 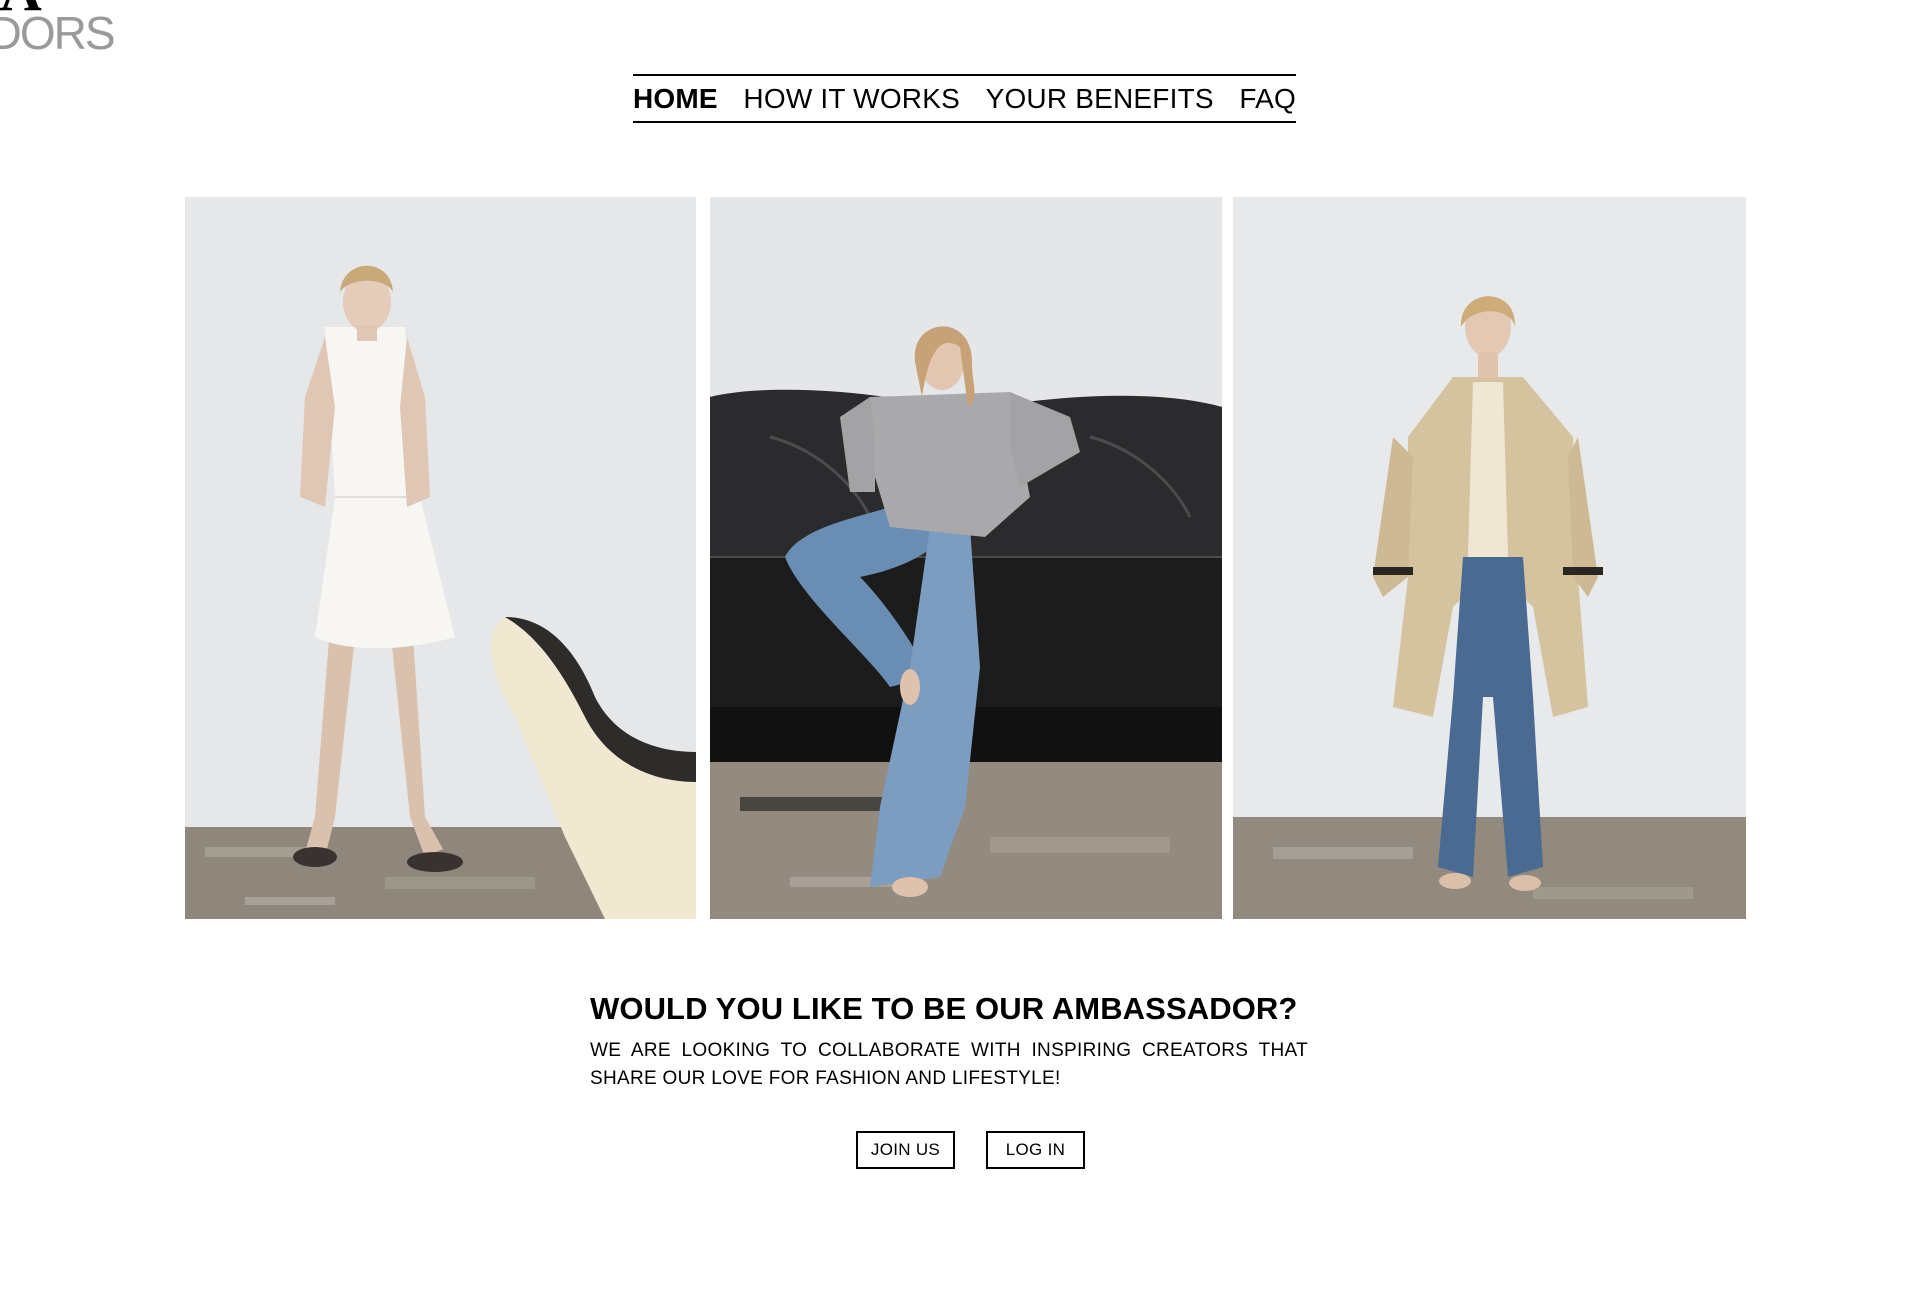 What do you see at coordinates (675, 99) in the screenshot?
I see `nav-item-home: HOME` at bounding box center [675, 99].